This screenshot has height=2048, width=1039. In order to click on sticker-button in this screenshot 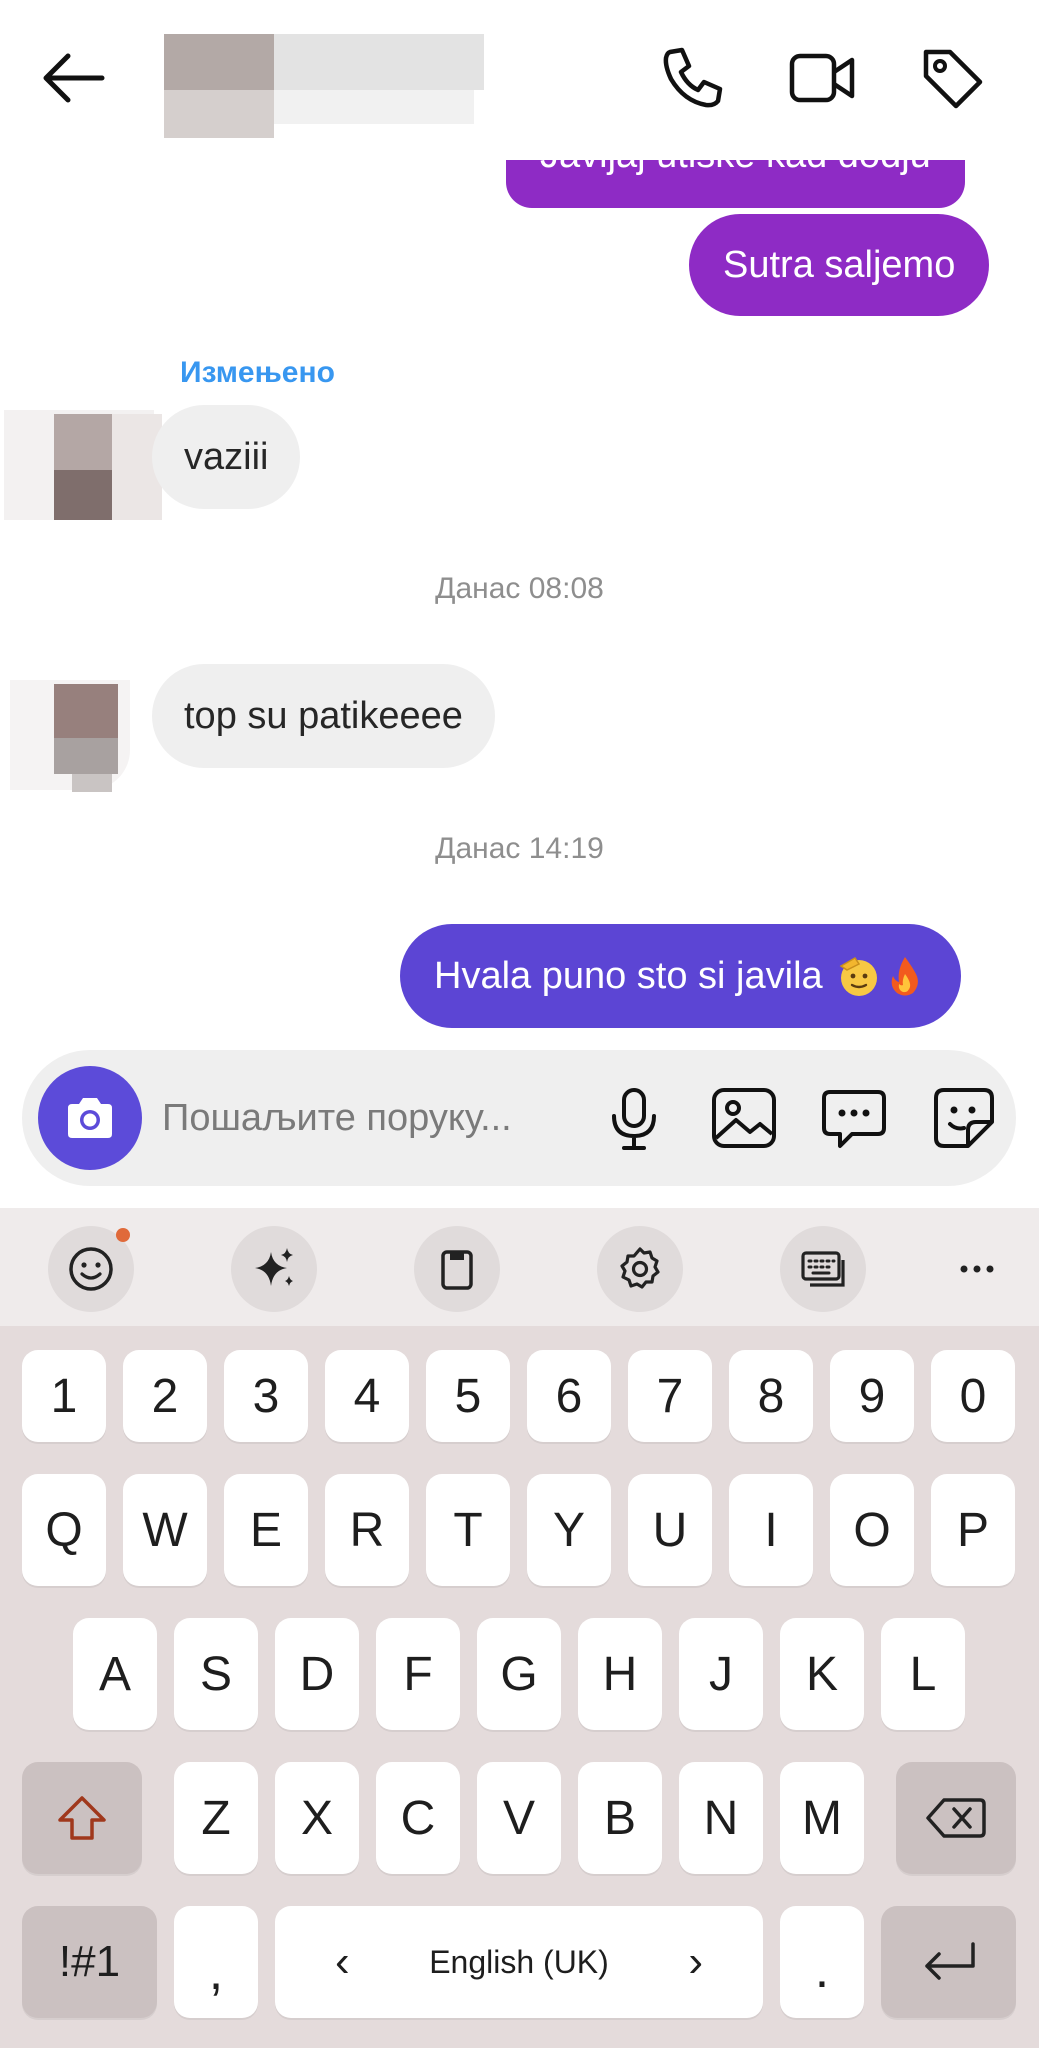, I will do `click(964, 1118)`.